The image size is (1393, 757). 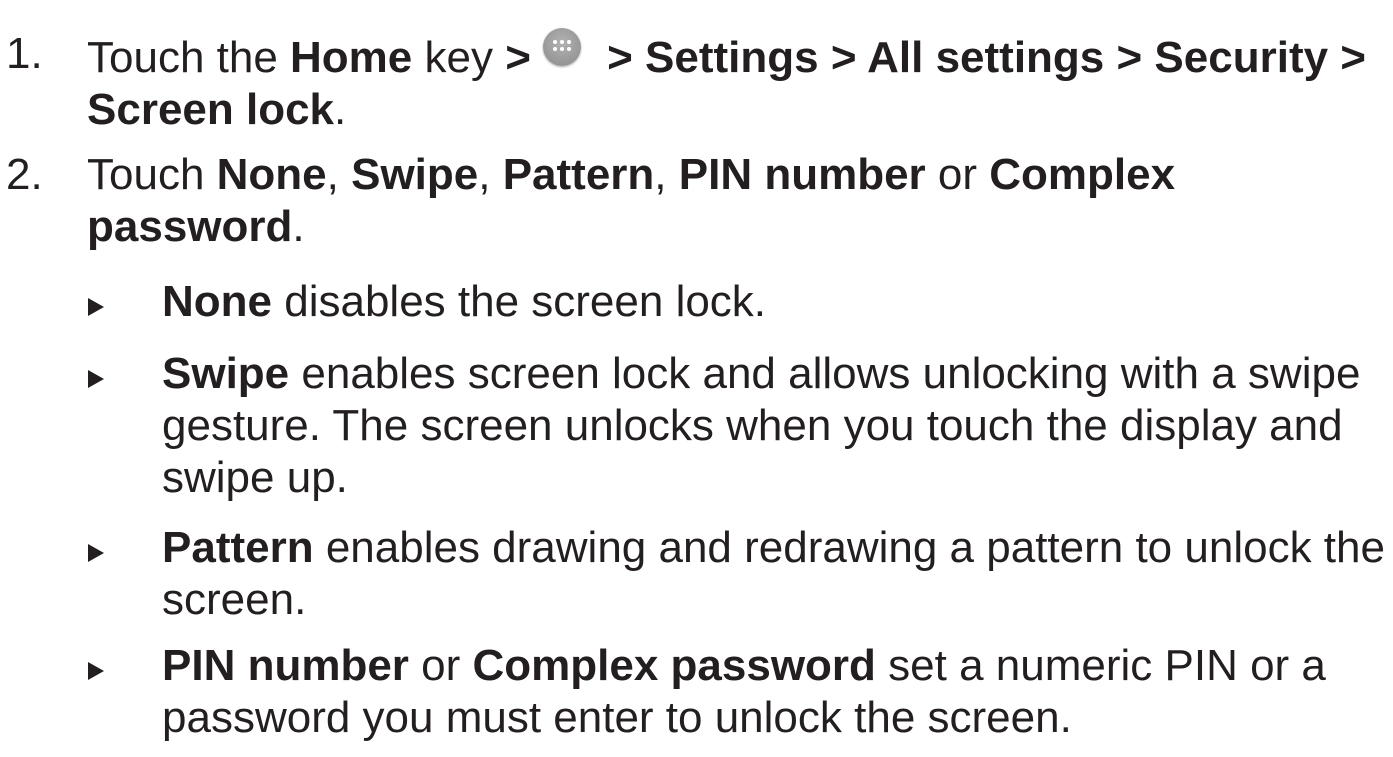 What do you see at coordinates (802, 174) in the screenshot?
I see `option-pin-number: PIN number` at bounding box center [802, 174].